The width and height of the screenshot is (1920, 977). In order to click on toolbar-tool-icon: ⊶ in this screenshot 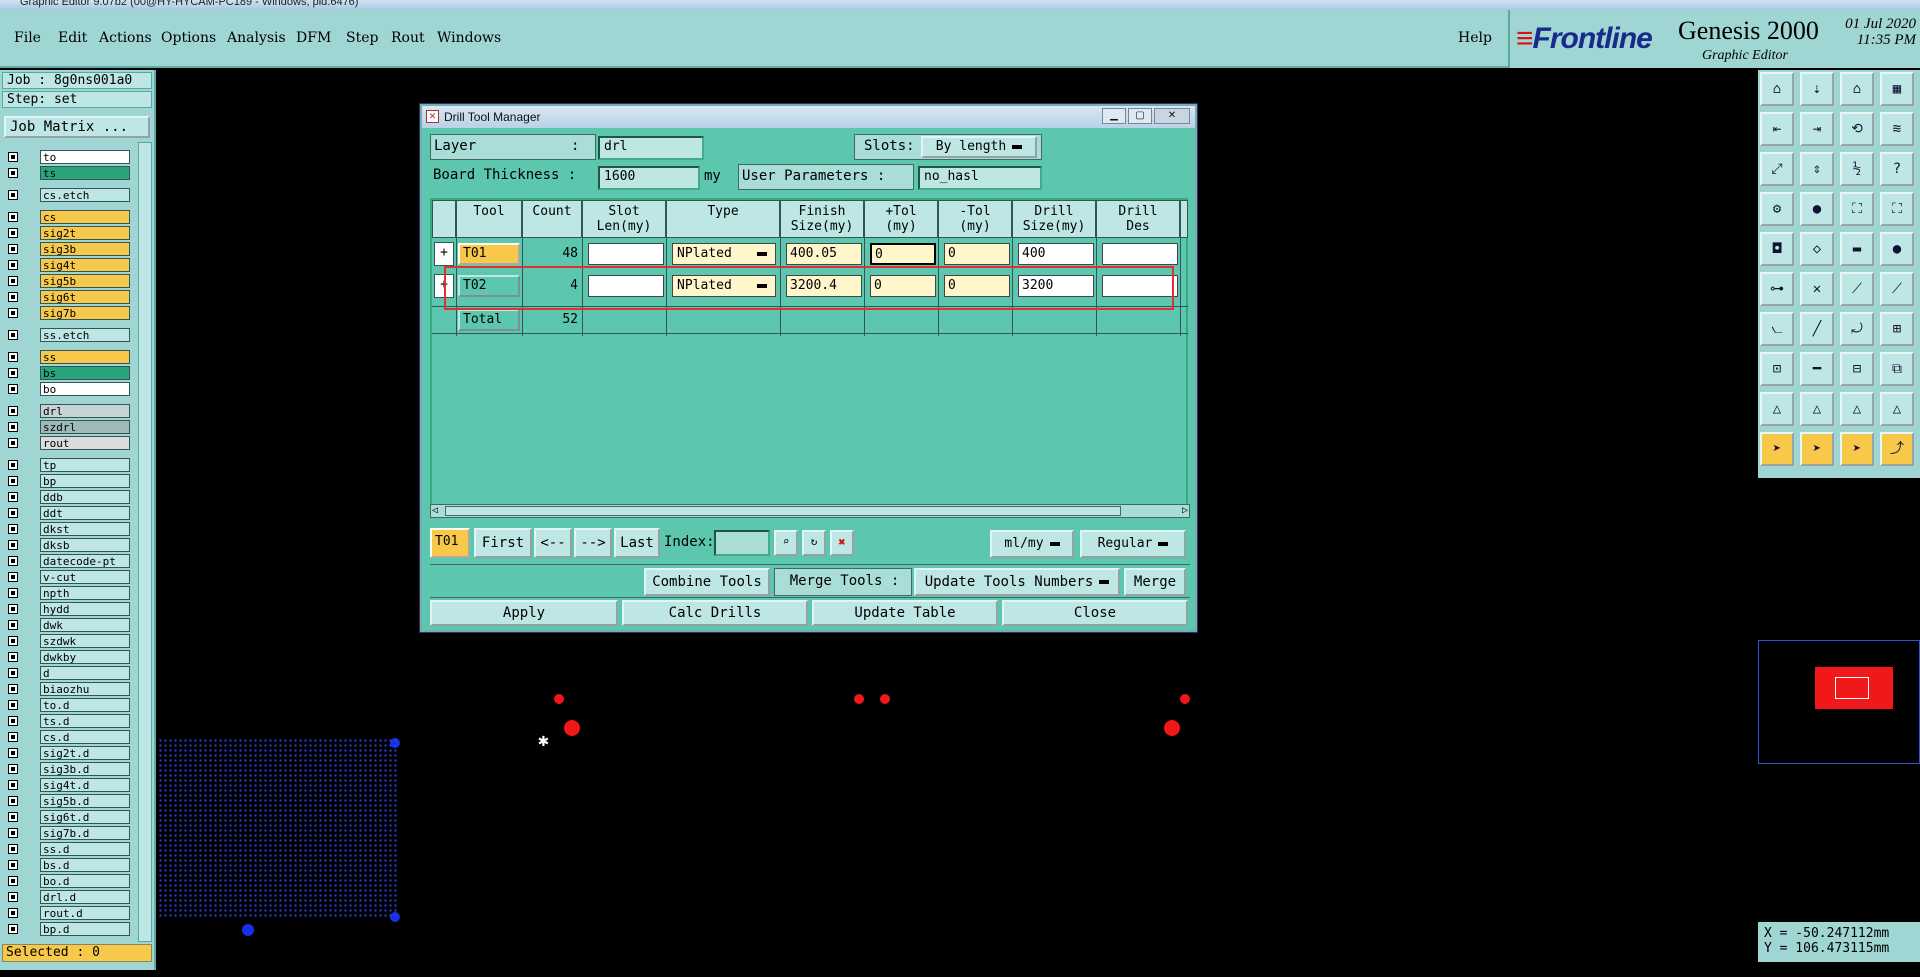, I will do `click(1777, 289)`.